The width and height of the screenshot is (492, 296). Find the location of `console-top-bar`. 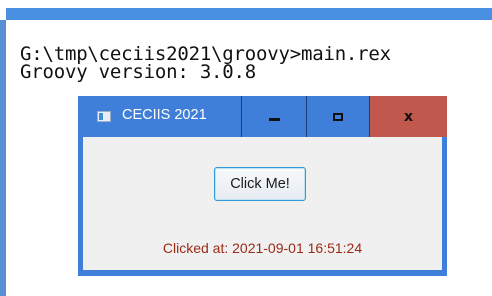

console-top-bar is located at coordinates (246, 10).